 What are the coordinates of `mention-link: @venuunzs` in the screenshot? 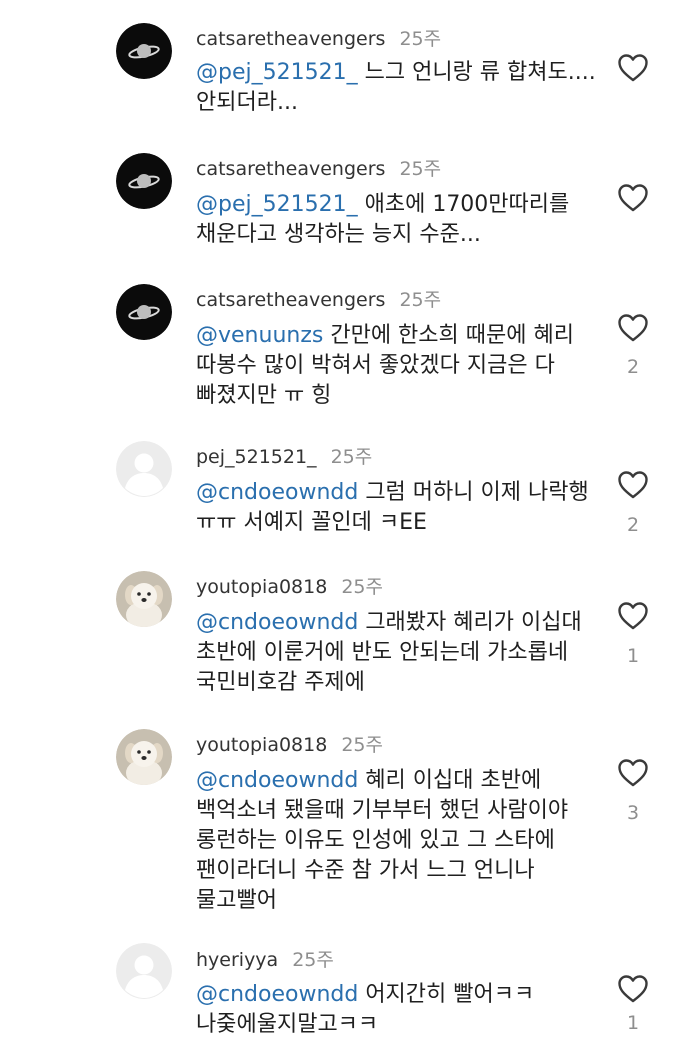 It's located at (259, 335).